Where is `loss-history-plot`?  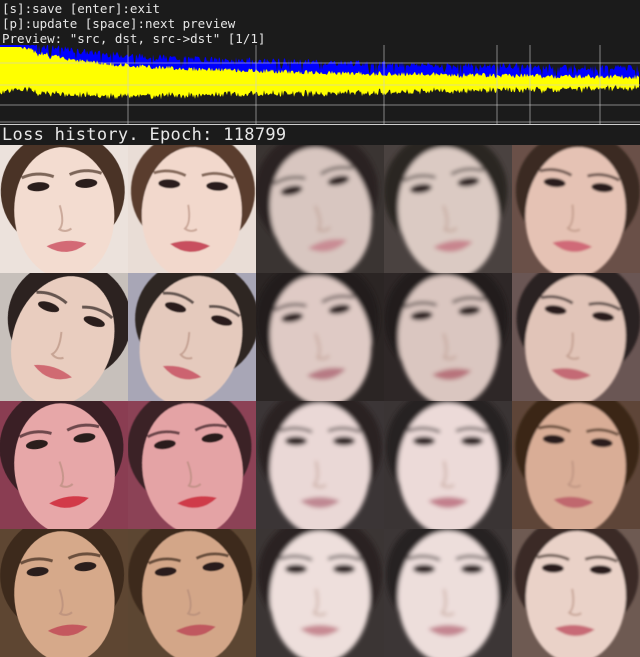
loss-history-plot is located at coordinates (320, 85).